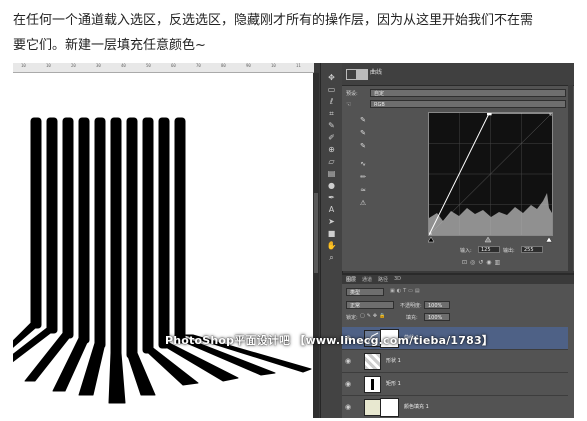 The height and width of the screenshot is (421, 587). What do you see at coordinates (351, 74) in the screenshot?
I see `adjustment-icon` at bounding box center [351, 74].